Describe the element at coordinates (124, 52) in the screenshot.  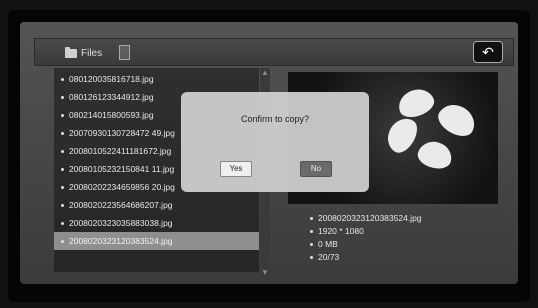
I see `document-icon` at that location.